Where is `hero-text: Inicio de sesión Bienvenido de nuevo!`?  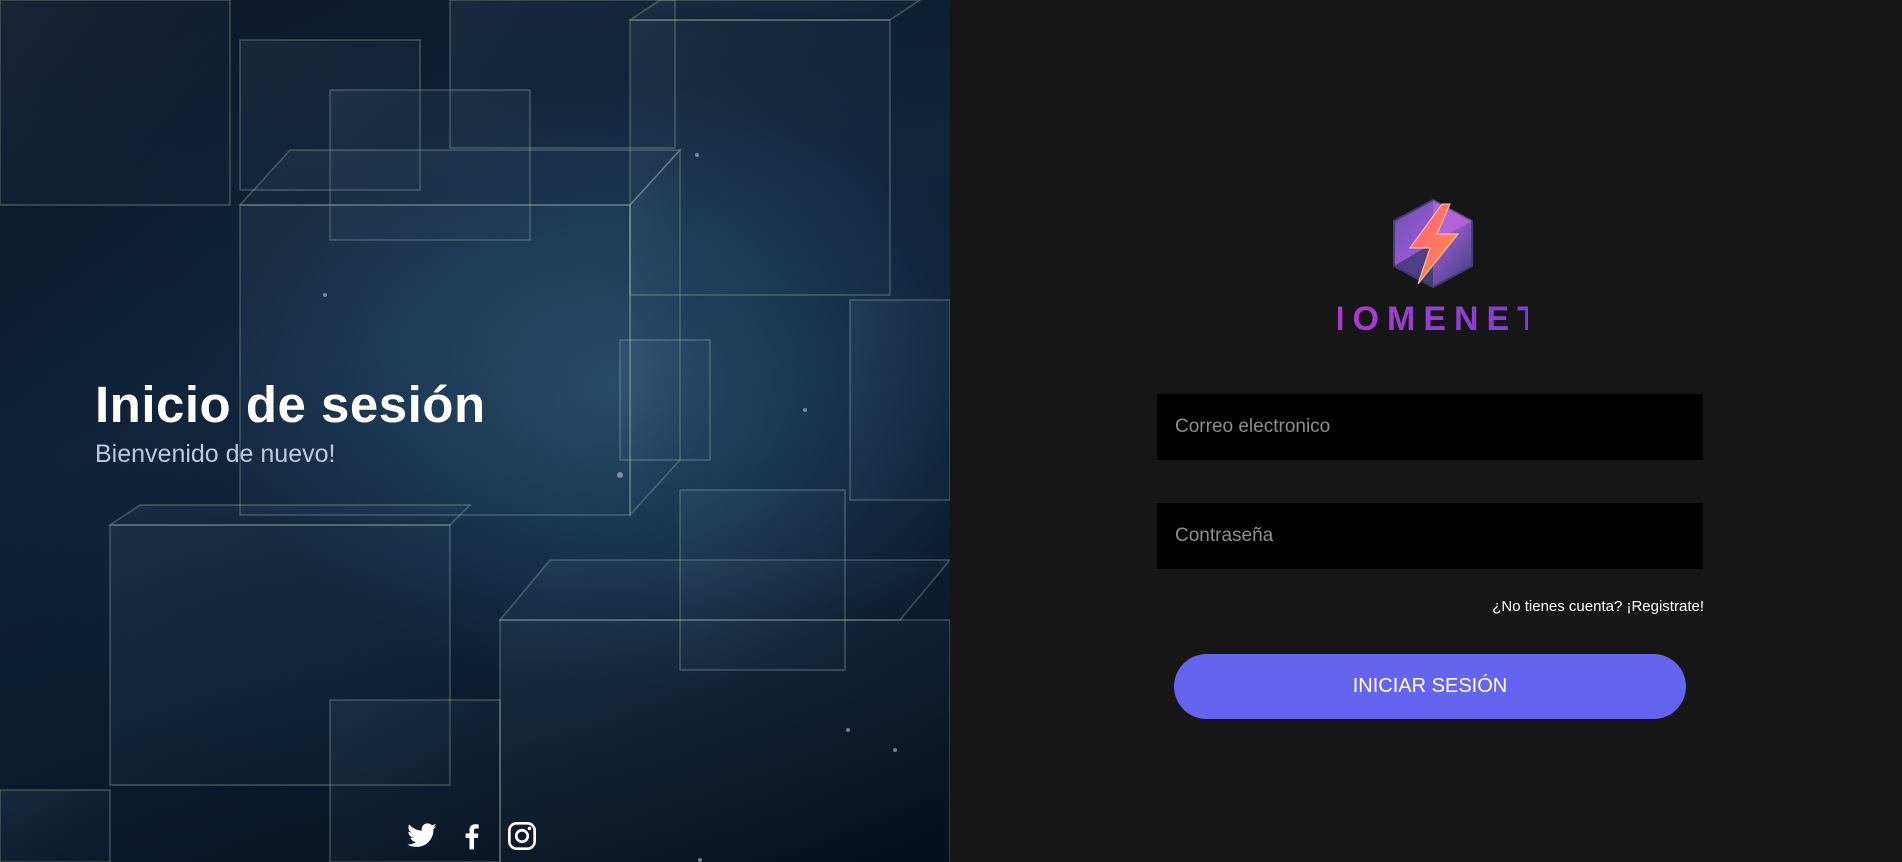
hero-text: Inicio de sesión Bienvenido de nuevo! is located at coordinates (290, 422).